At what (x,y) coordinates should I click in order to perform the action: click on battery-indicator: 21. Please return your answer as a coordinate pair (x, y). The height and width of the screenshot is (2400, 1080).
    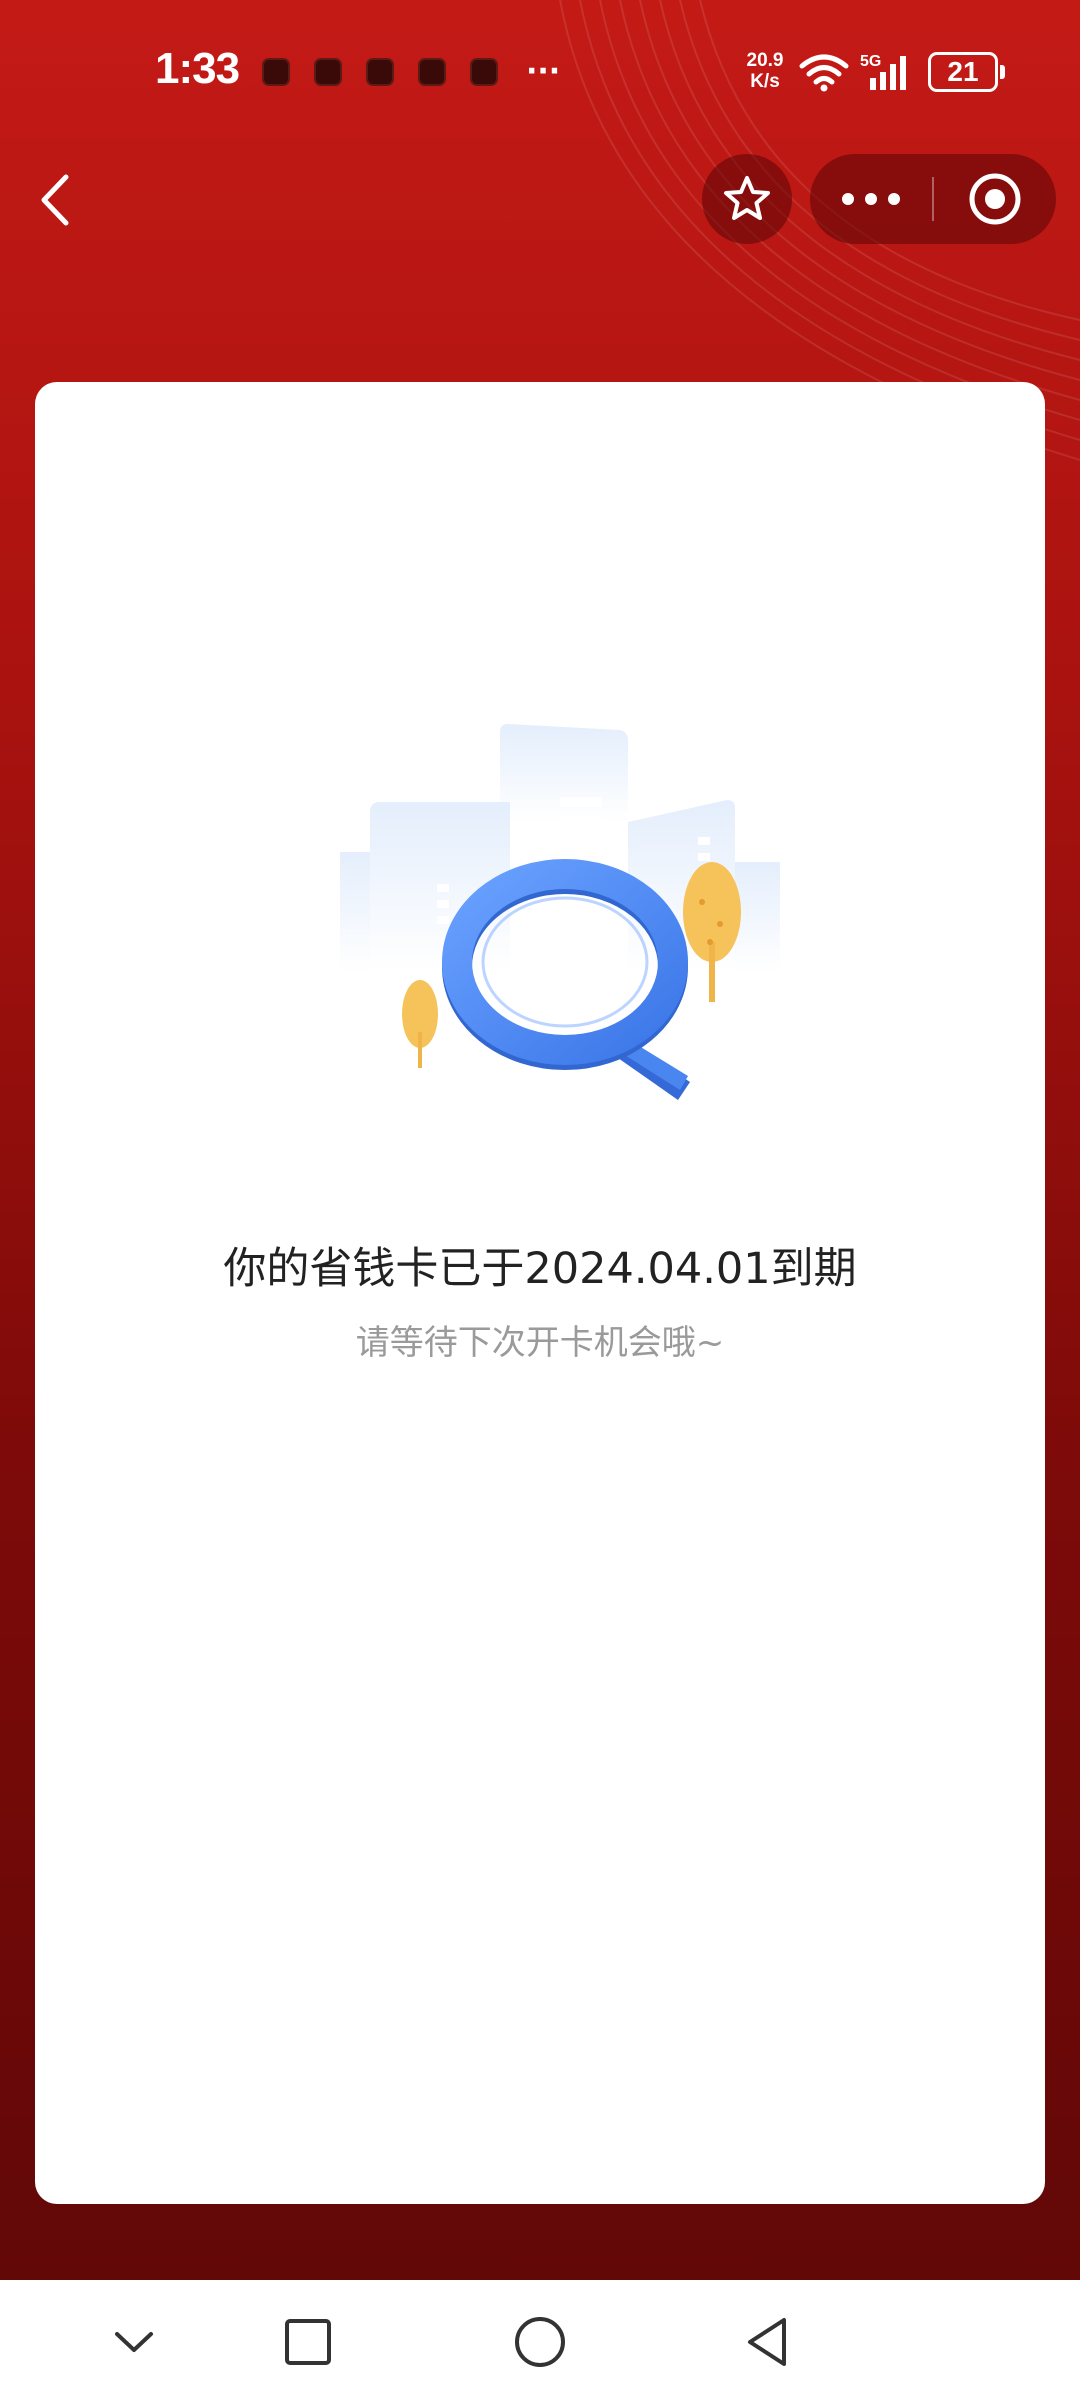
    Looking at the image, I should click on (966, 72).